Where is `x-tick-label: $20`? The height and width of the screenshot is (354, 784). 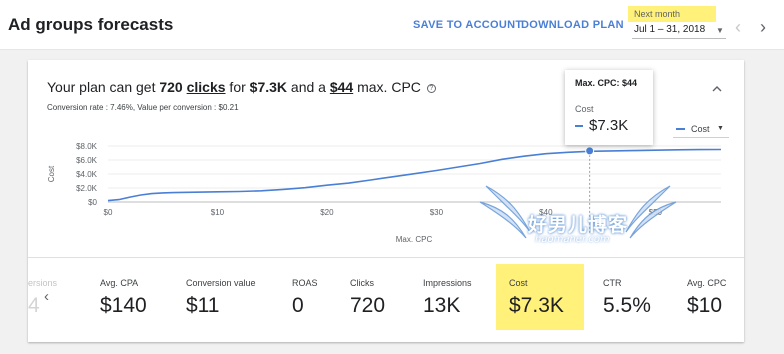
x-tick-label: $20 is located at coordinates (327, 212).